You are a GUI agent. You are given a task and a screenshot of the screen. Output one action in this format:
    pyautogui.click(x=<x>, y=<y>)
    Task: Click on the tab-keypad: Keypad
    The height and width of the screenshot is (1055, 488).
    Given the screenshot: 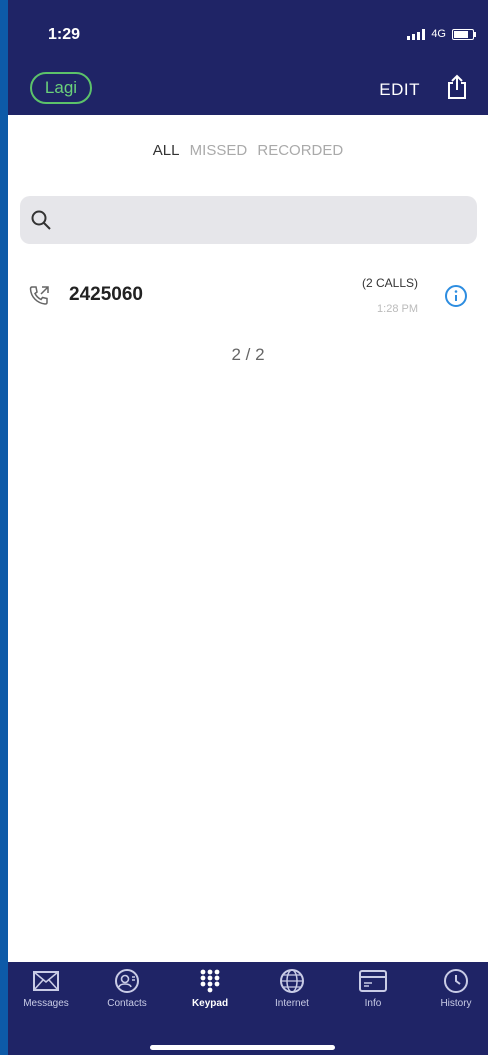 What is the action you would take?
    pyautogui.click(x=210, y=988)
    